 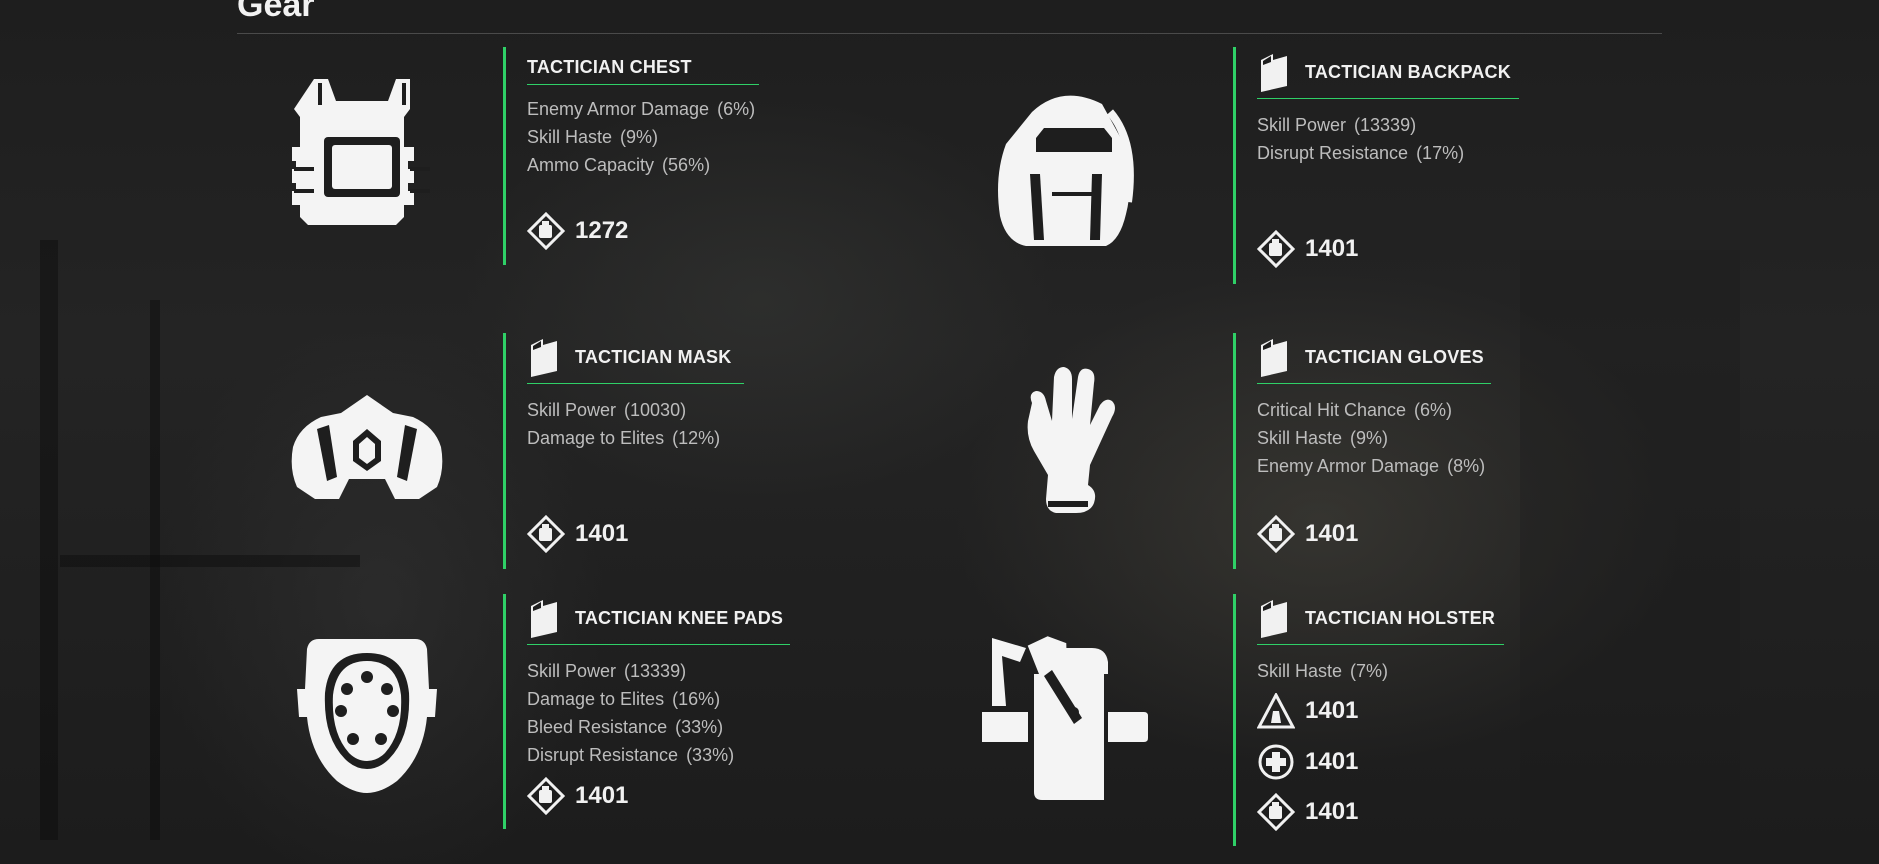 What do you see at coordinates (1333, 153) in the screenshot?
I see `stat-label: Disrupt Resistance` at bounding box center [1333, 153].